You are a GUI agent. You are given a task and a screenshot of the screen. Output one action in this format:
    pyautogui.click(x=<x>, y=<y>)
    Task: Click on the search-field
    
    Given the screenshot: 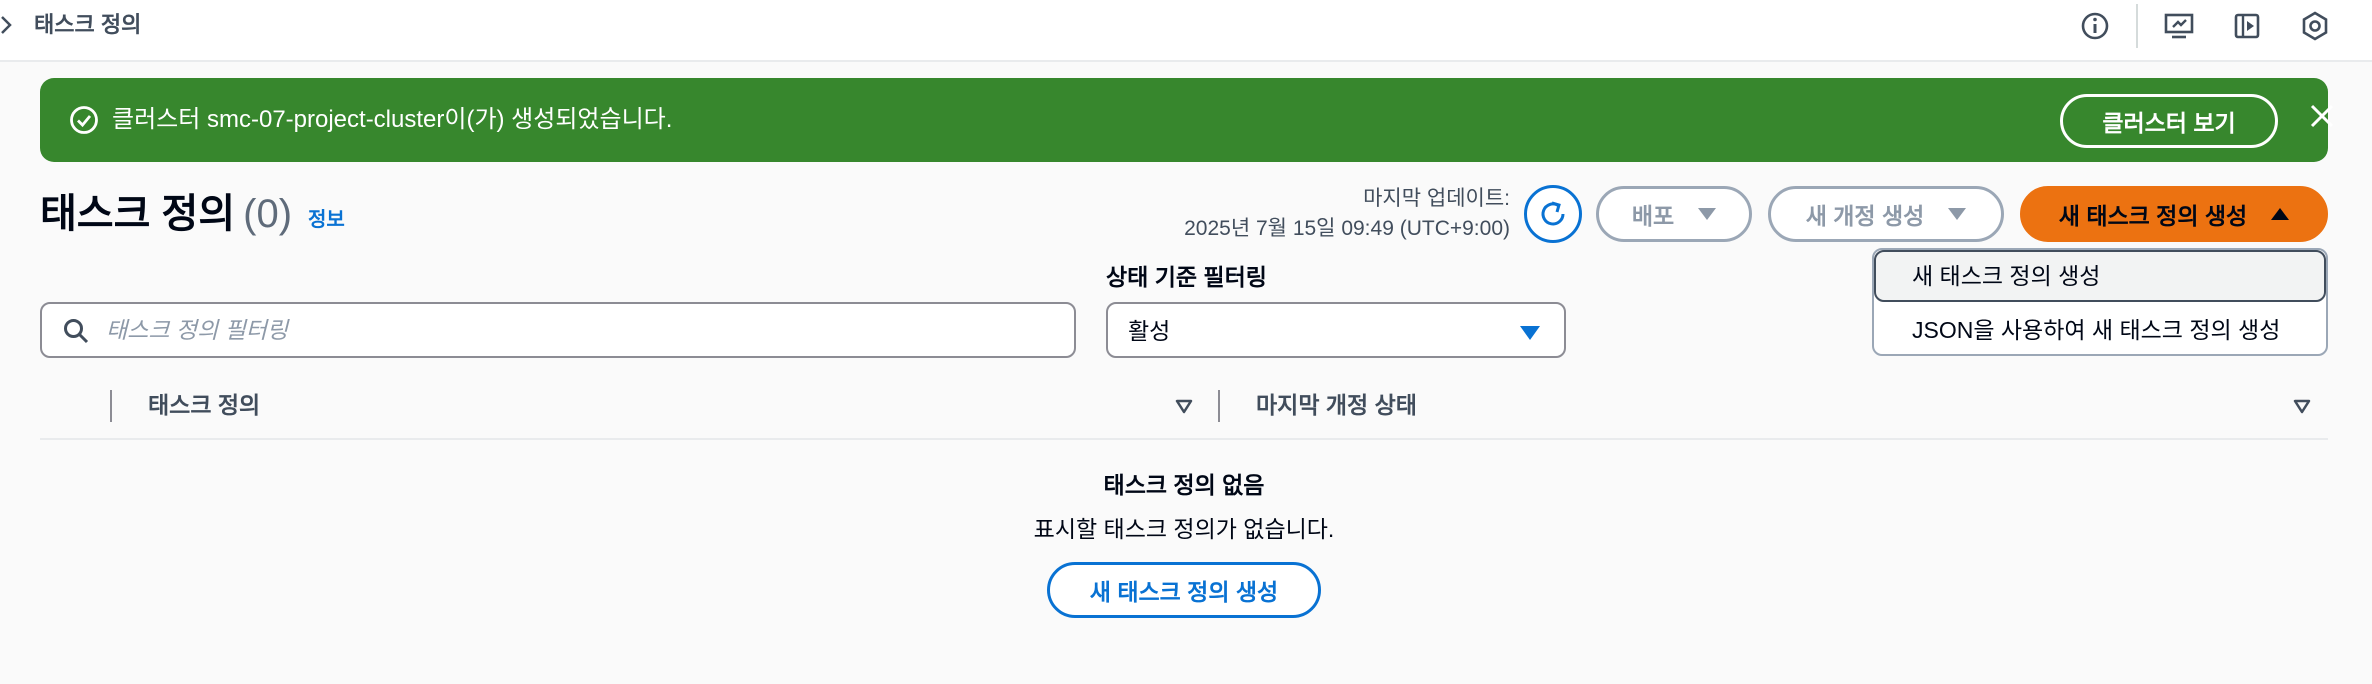 What is the action you would take?
    pyautogui.click(x=558, y=330)
    